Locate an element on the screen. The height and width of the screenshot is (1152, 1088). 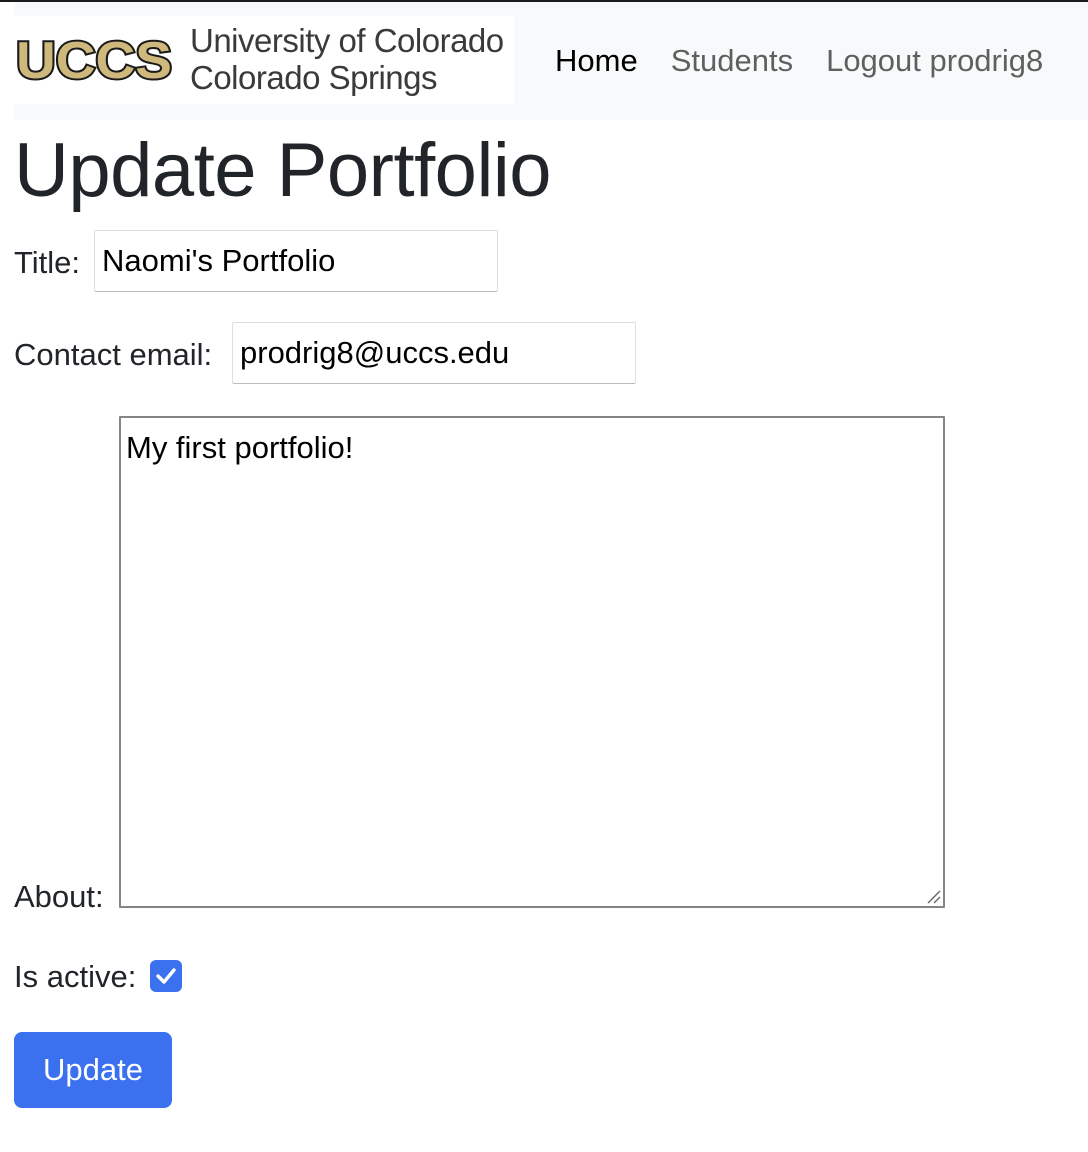
is-active-checkbox is located at coordinates (166, 976).